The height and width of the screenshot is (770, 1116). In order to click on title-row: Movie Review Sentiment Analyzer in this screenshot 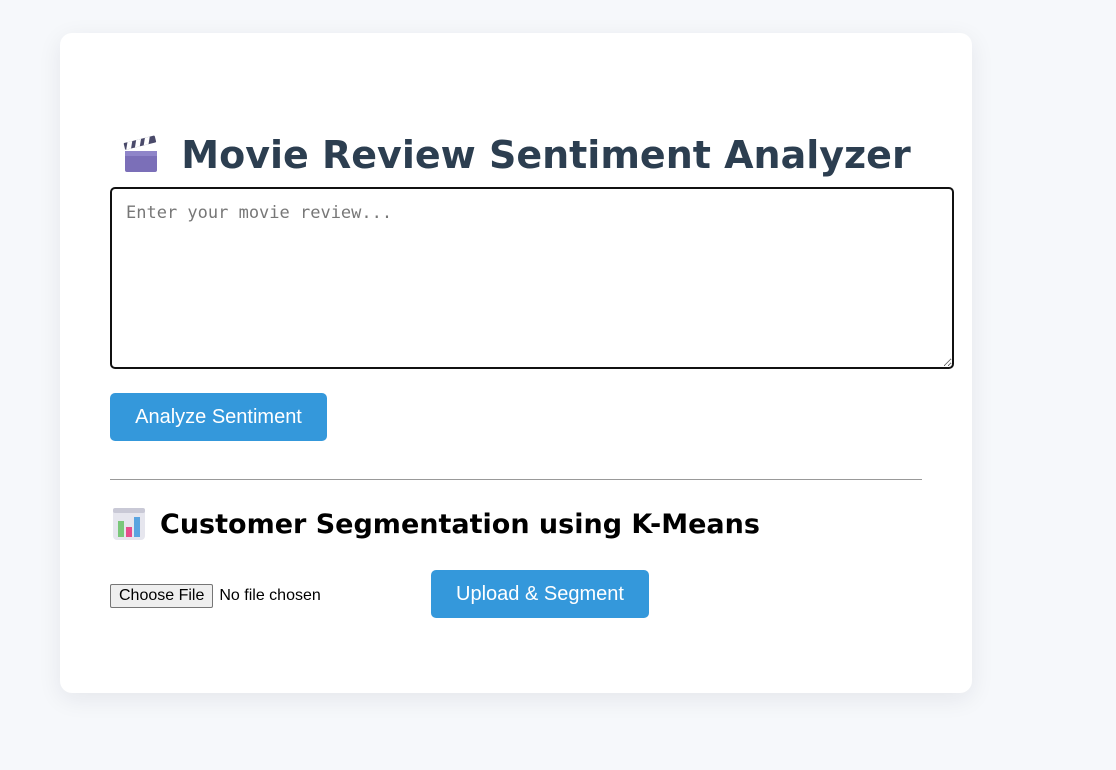, I will do `click(516, 155)`.